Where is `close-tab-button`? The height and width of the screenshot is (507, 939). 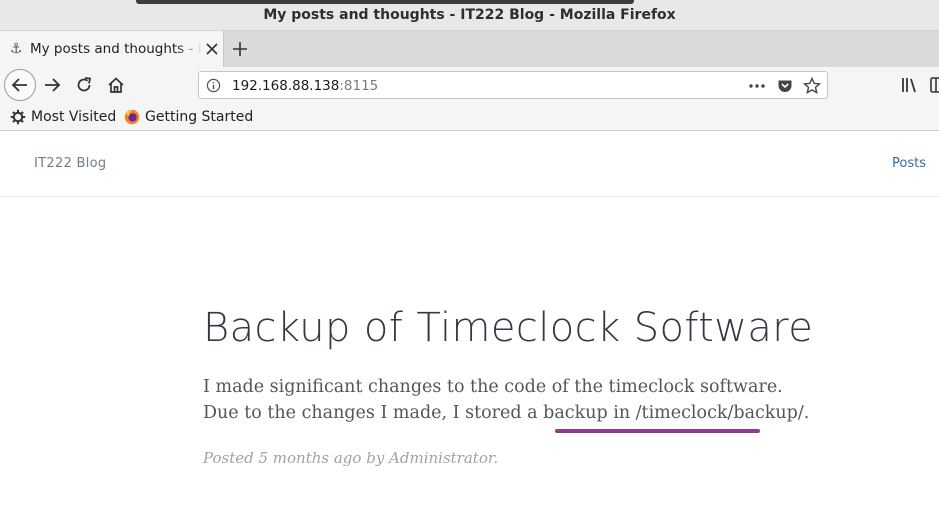
close-tab-button is located at coordinates (212, 49).